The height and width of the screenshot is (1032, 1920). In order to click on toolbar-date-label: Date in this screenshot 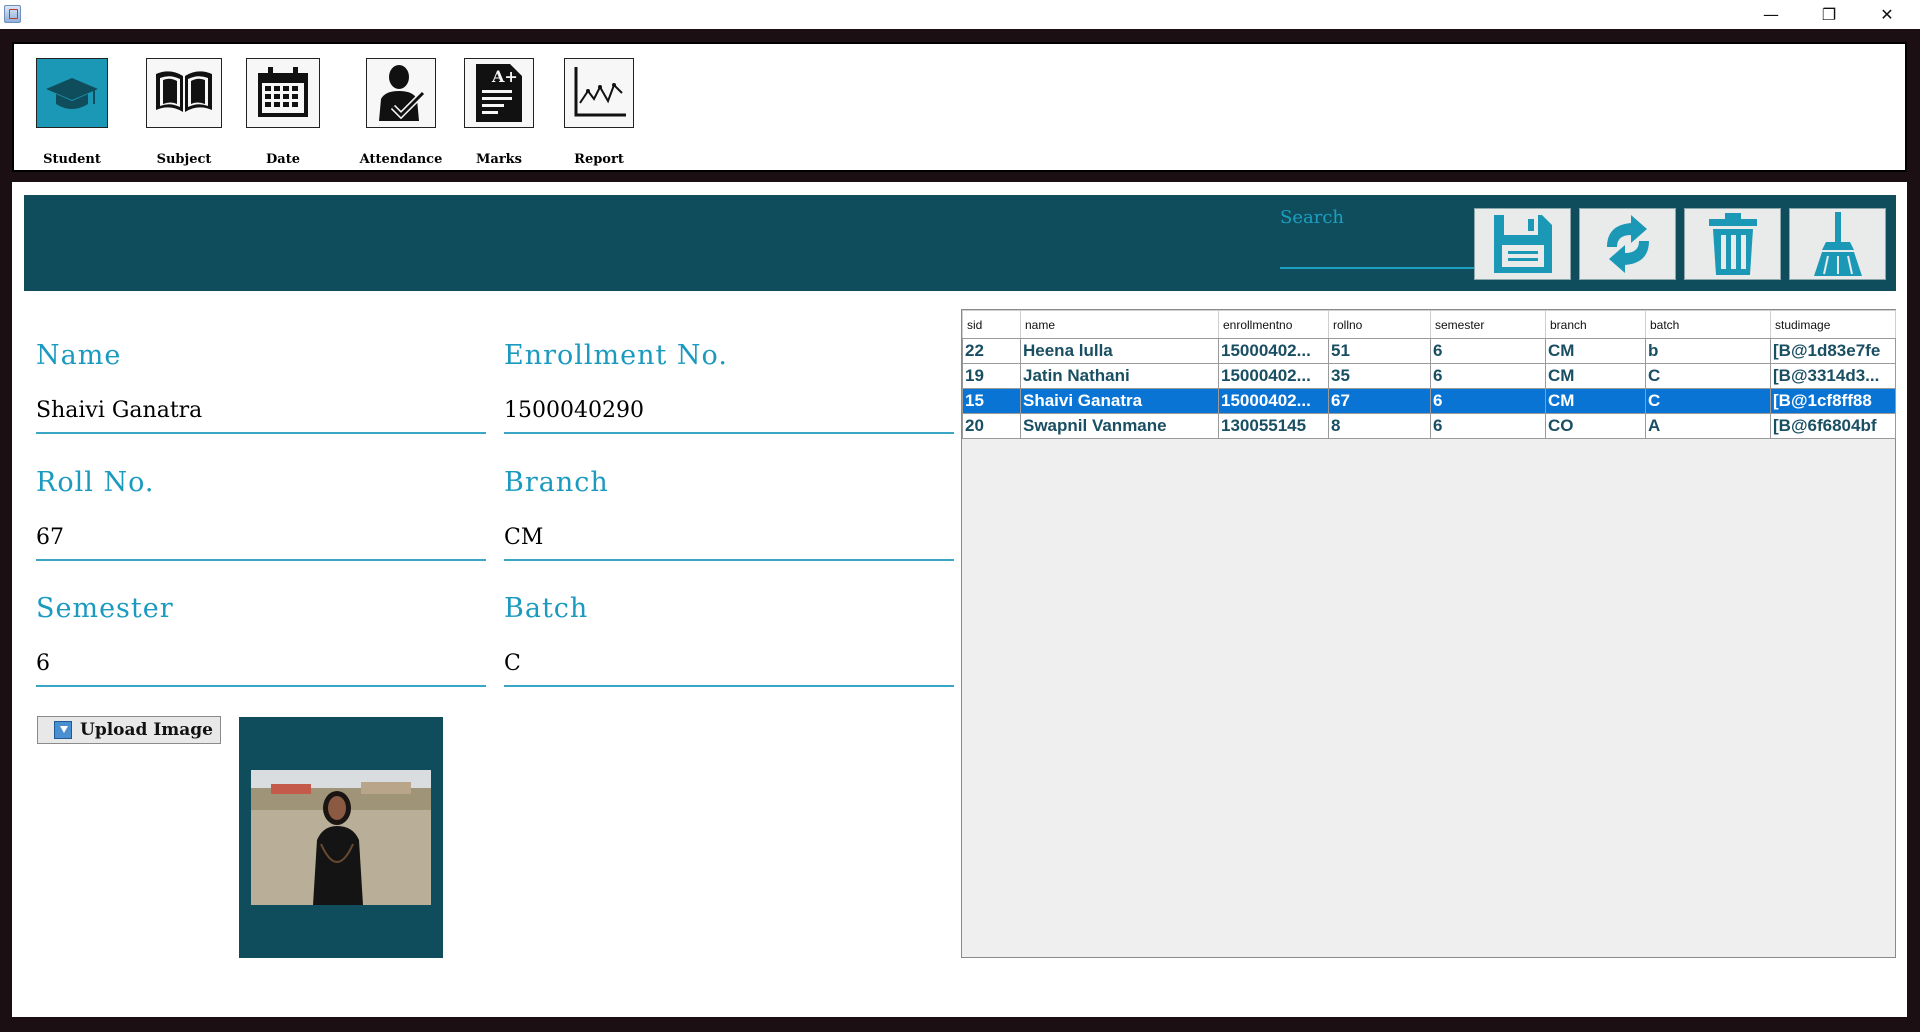, I will do `click(283, 159)`.